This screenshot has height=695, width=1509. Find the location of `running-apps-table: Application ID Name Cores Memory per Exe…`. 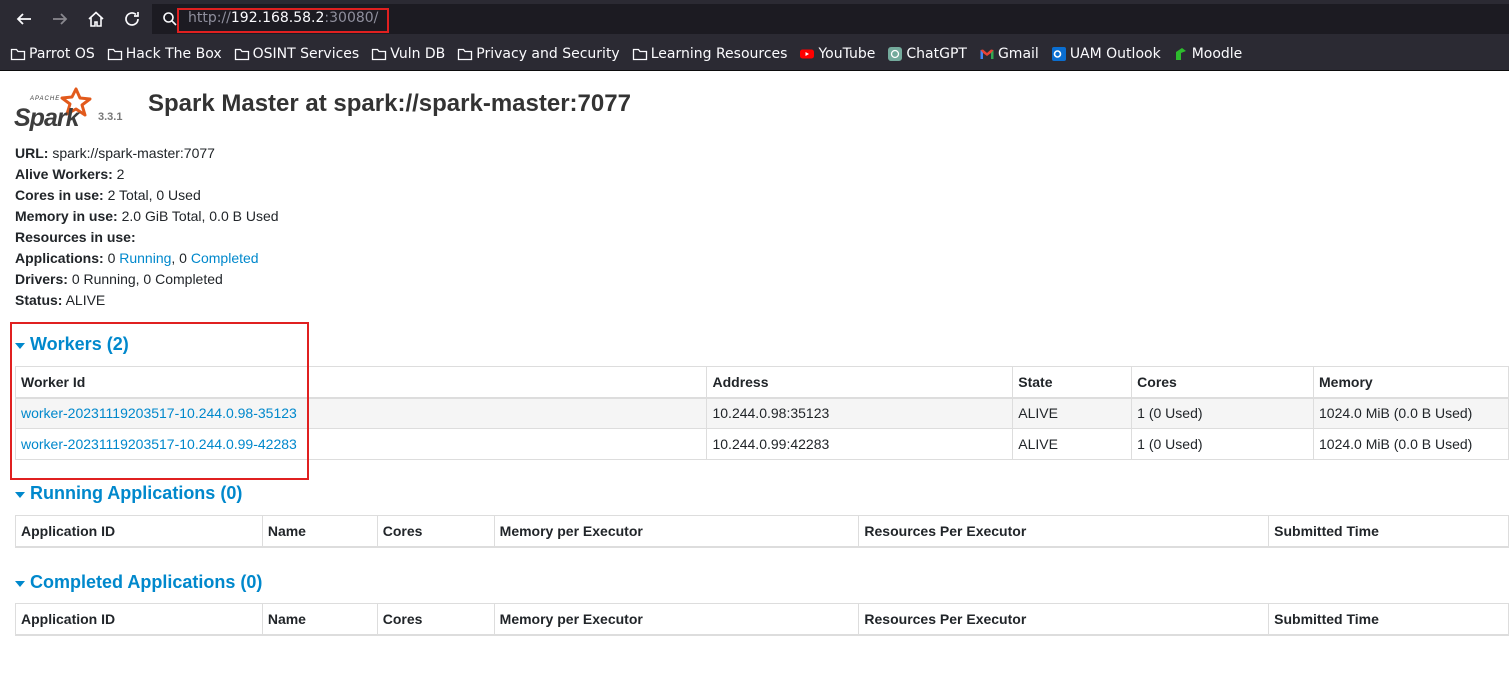

running-apps-table: Application ID Name Cores Memory per Exe… is located at coordinates (762, 531).